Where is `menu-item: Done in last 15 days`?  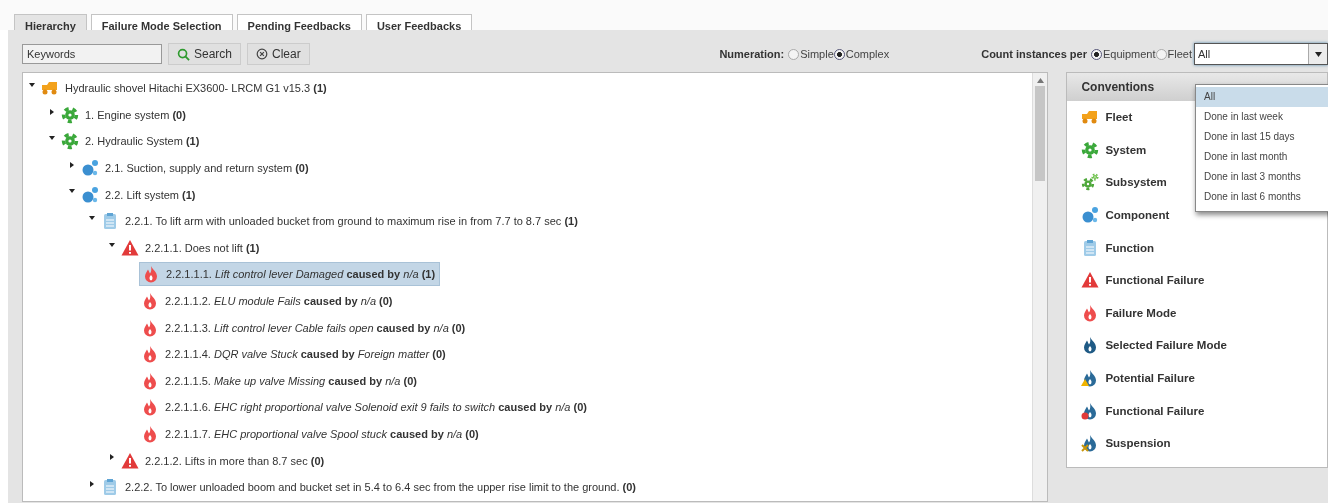
menu-item: Done in last 15 days is located at coordinates (1262, 137).